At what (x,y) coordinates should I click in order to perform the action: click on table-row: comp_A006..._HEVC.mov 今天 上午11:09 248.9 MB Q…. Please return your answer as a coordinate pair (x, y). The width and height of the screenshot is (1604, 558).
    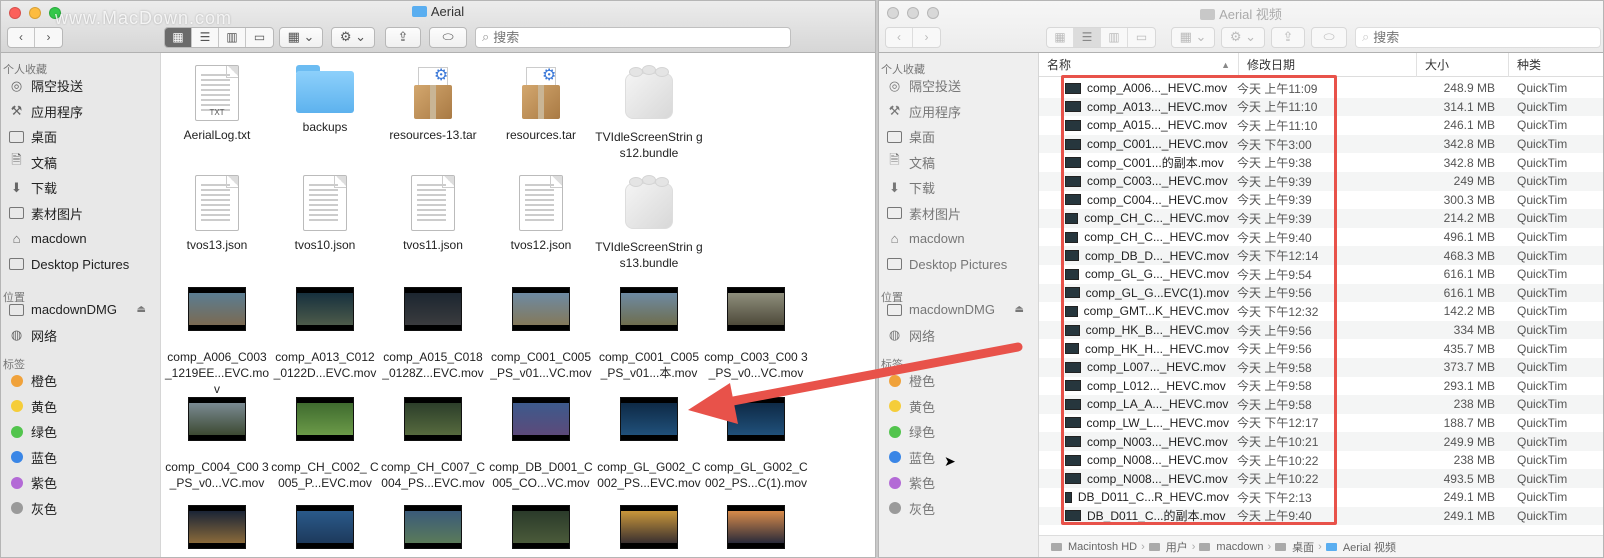
    Looking at the image, I should click on (1321, 88).